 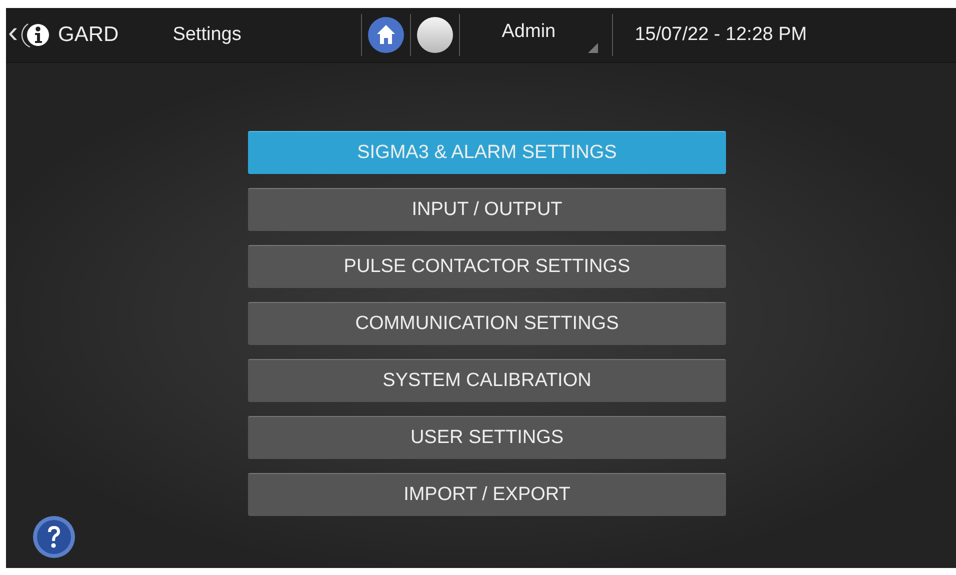 What do you see at coordinates (487, 266) in the screenshot?
I see `menu-button: PULSE CONTACTOR SETTINGS` at bounding box center [487, 266].